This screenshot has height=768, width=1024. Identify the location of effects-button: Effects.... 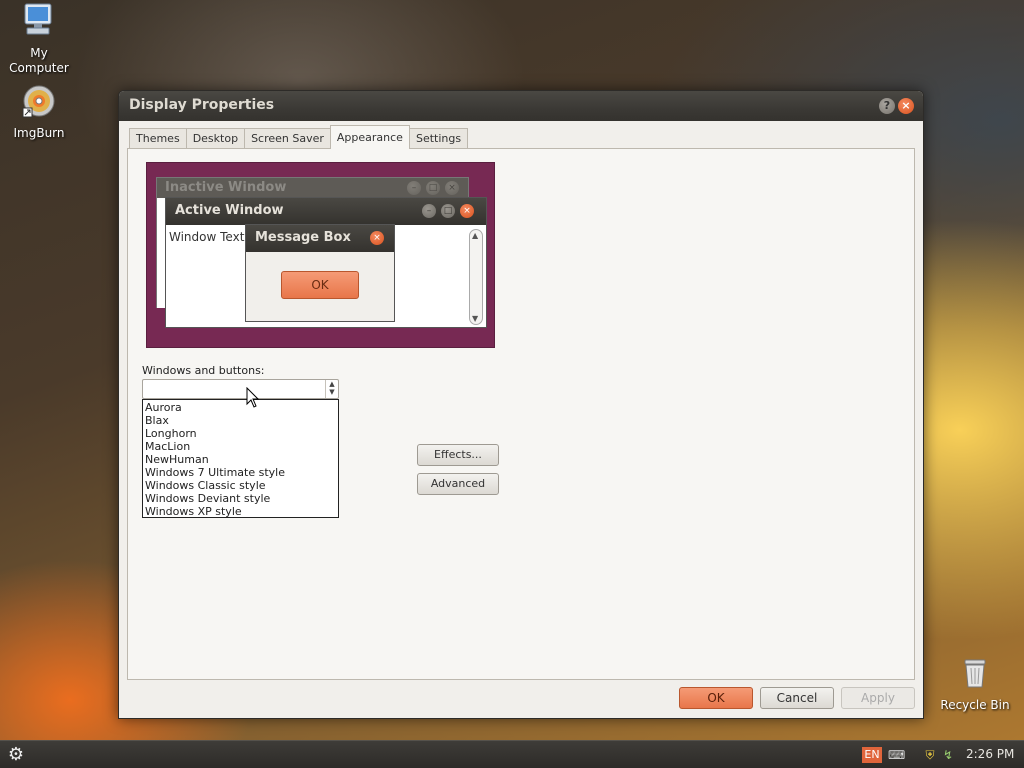
(458, 455).